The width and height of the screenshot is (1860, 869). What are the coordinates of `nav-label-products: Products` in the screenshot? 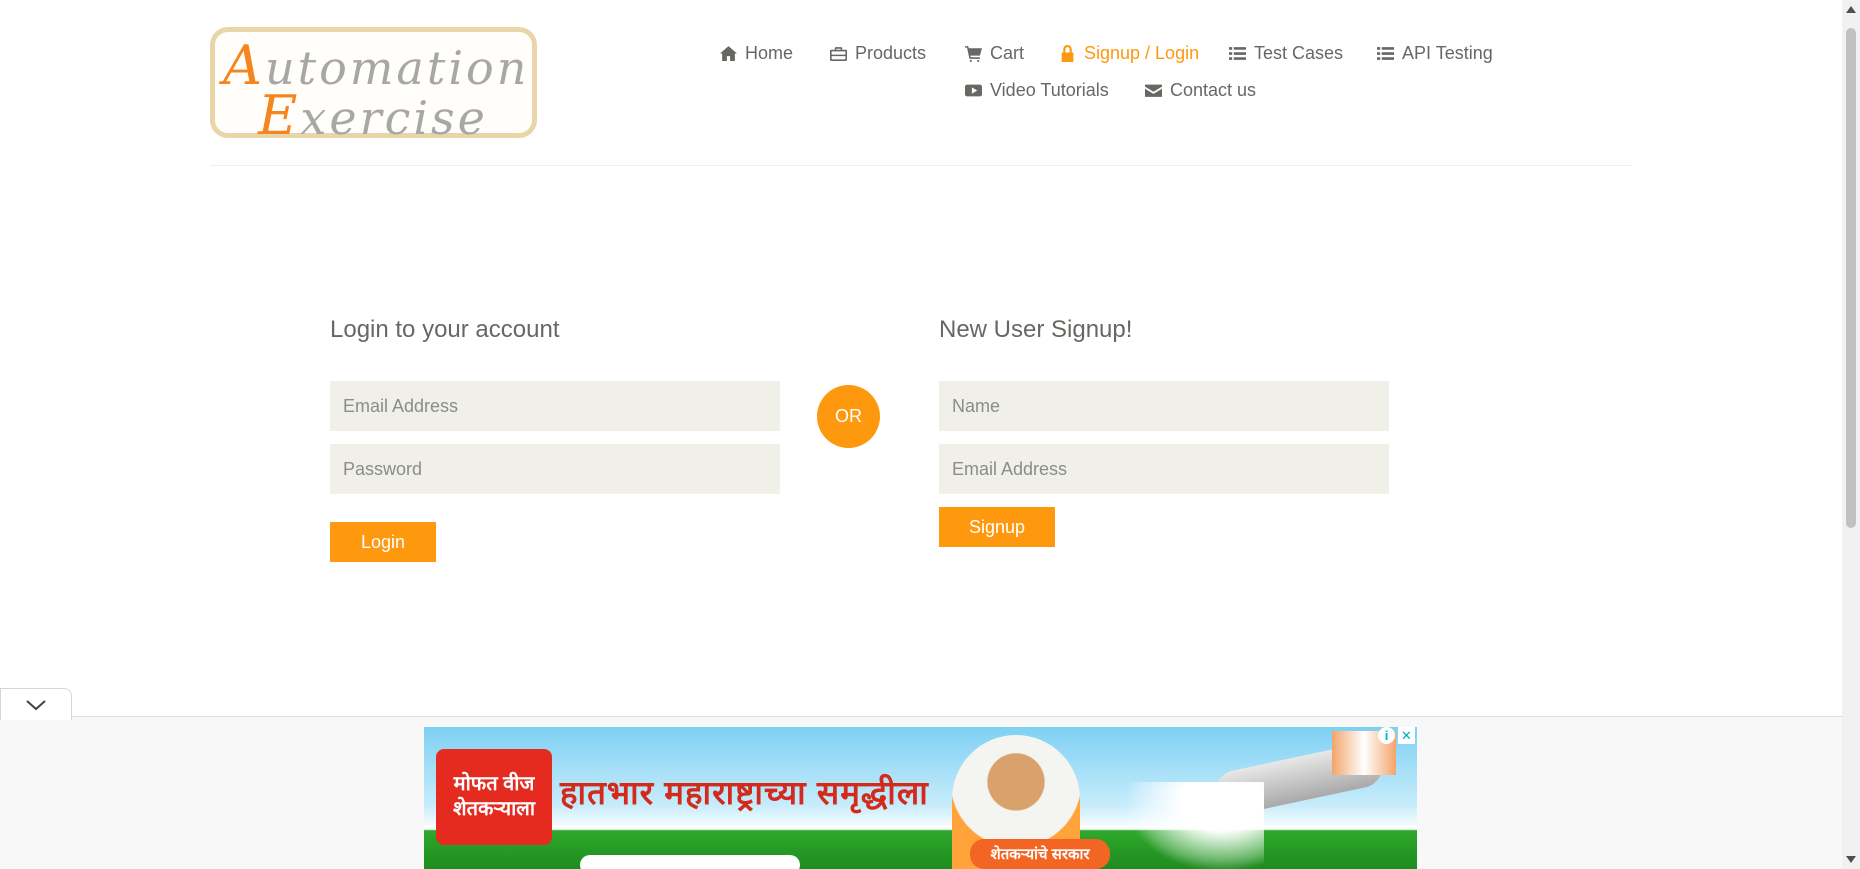 It's located at (891, 52).